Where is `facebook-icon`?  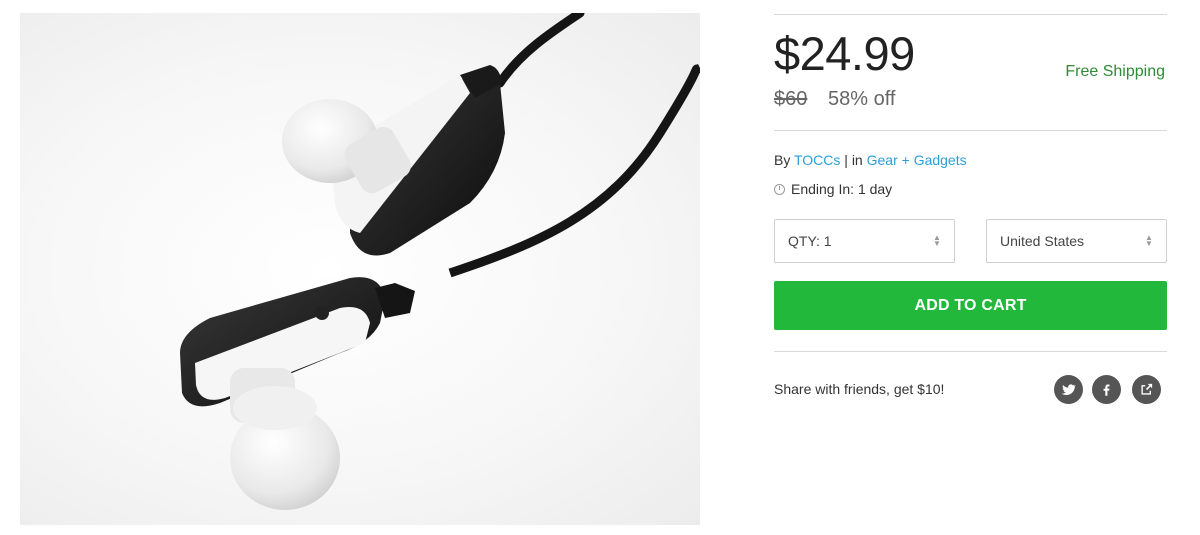 facebook-icon is located at coordinates (1106, 390).